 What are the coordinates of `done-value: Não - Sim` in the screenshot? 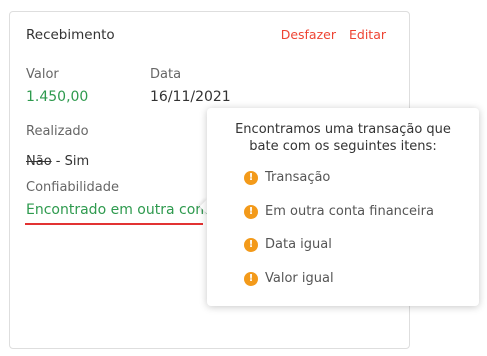 It's located at (57, 161).